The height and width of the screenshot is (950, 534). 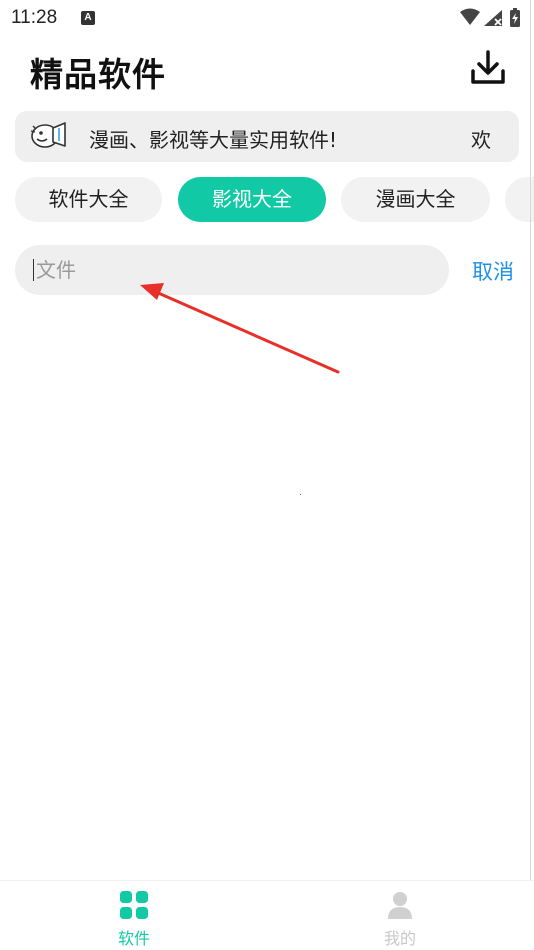 I want to click on nav-item-mine: 我的, so click(x=400, y=915).